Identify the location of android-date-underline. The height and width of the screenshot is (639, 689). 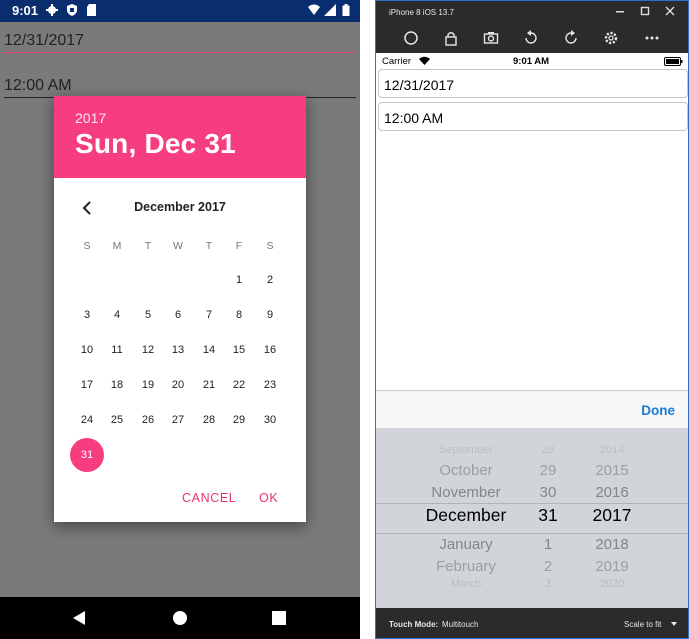
(180, 52).